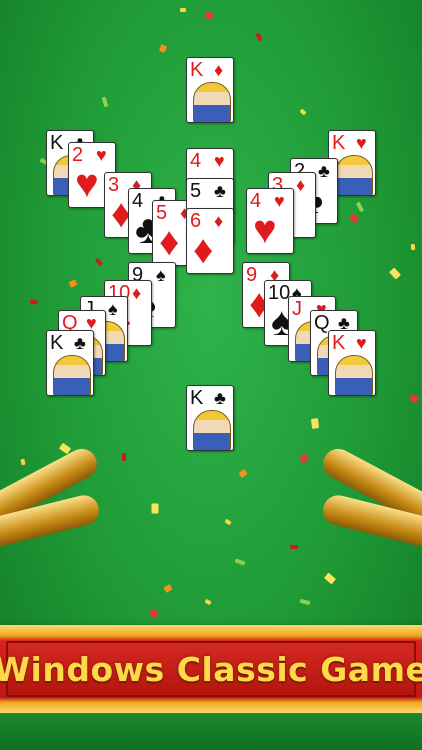 This screenshot has height=750, width=422. I want to click on bottom-left-arm-card: K ♣, so click(70, 363).